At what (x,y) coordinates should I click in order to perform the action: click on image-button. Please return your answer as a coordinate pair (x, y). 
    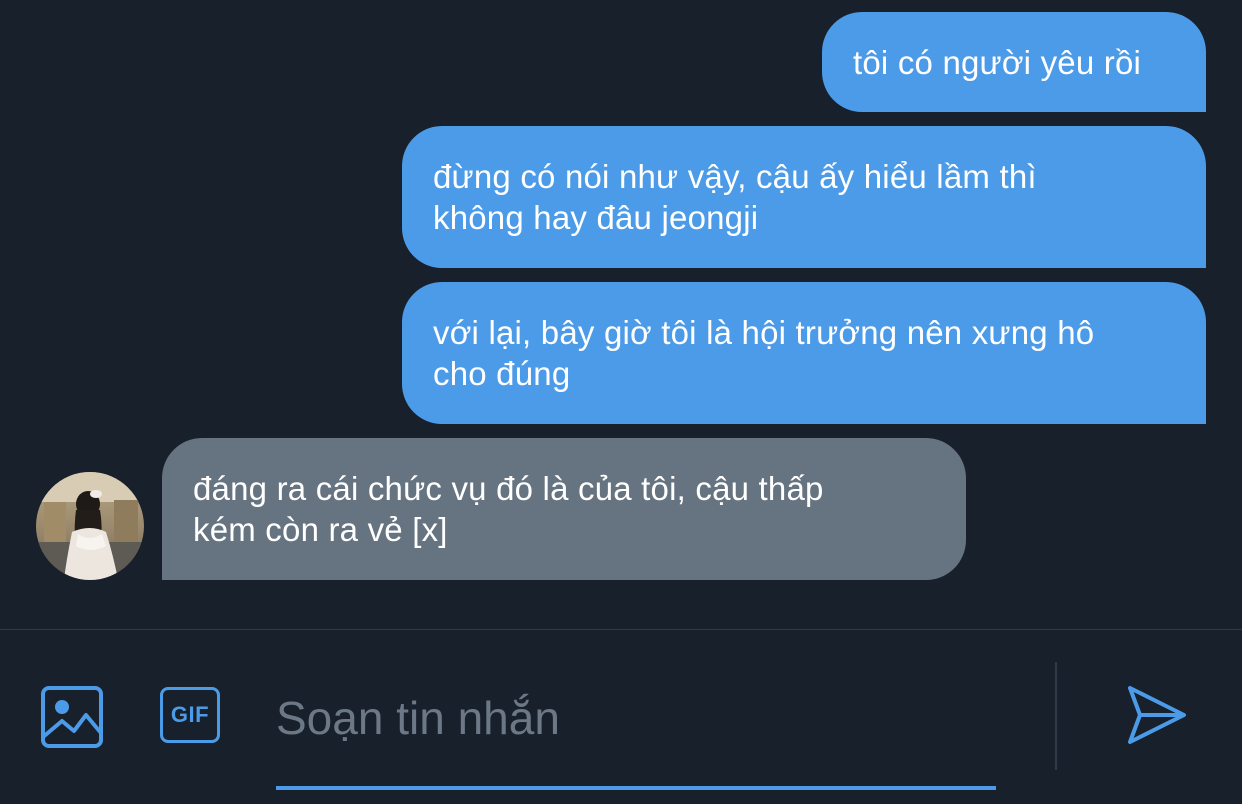
    Looking at the image, I should click on (72, 717).